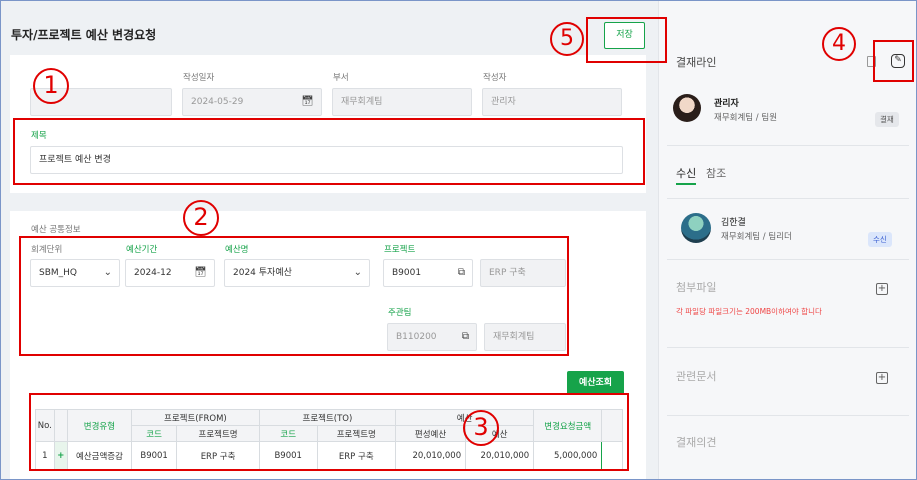 The height and width of the screenshot is (480, 917). I want to click on receive-badge: 수신, so click(880, 239).